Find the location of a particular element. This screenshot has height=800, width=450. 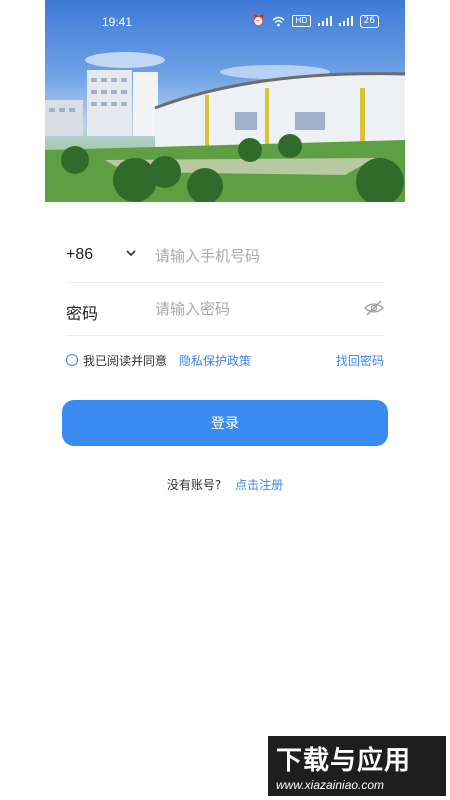

phone-input is located at coordinates (260, 256).